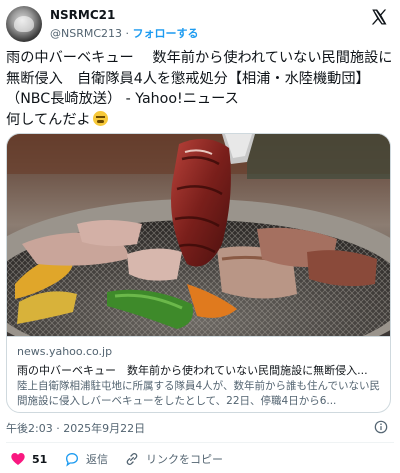 The image size is (400, 473). I want to click on tweet-header: NSRMC21 @NSRMC213 · フォローする, so click(200, 25).